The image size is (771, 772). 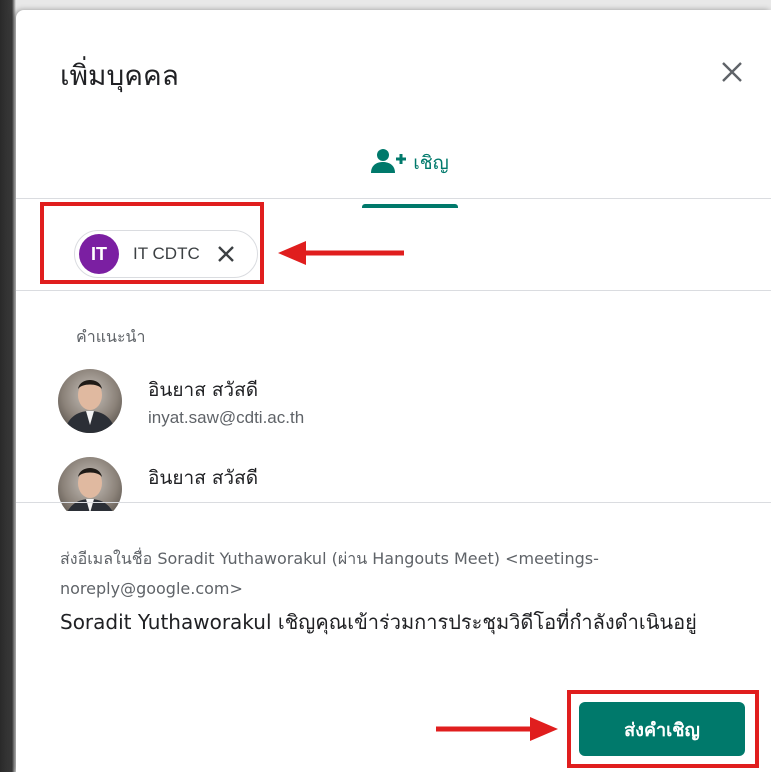 What do you see at coordinates (663, 729) in the screenshot?
I see `highlight-box-send` at bounding box center [663, 729].